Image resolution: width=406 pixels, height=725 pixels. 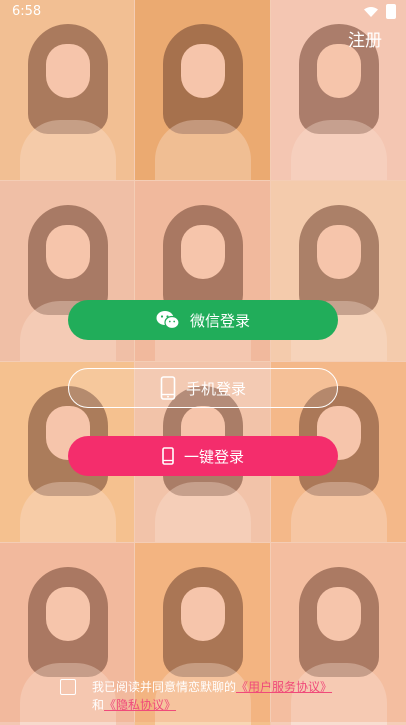 What do you see at coordinates (98, 705) in the screenshot?
I see `agreement-conjunction: 和` at bounding box center [98, 705].